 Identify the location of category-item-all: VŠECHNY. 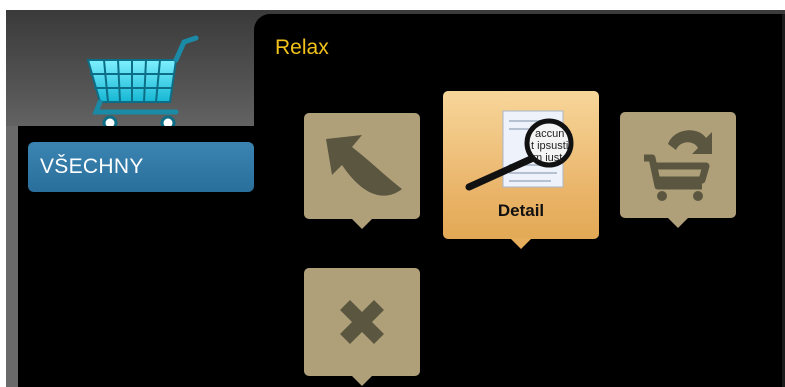
(141, 167).